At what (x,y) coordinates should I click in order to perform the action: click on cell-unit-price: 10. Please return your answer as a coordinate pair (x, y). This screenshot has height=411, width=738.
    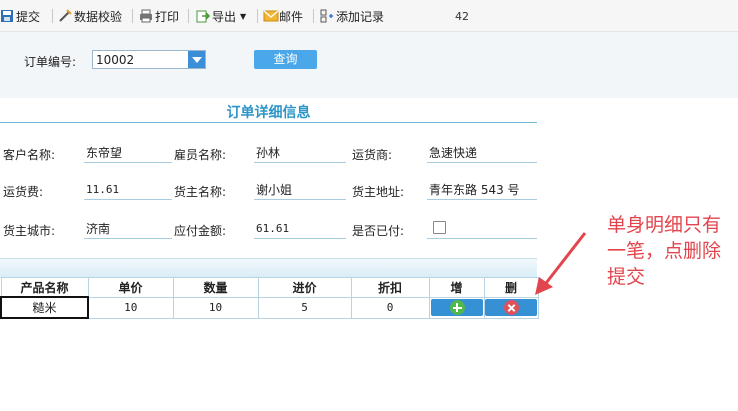
    Looking at the image, I should click on (130, 307).